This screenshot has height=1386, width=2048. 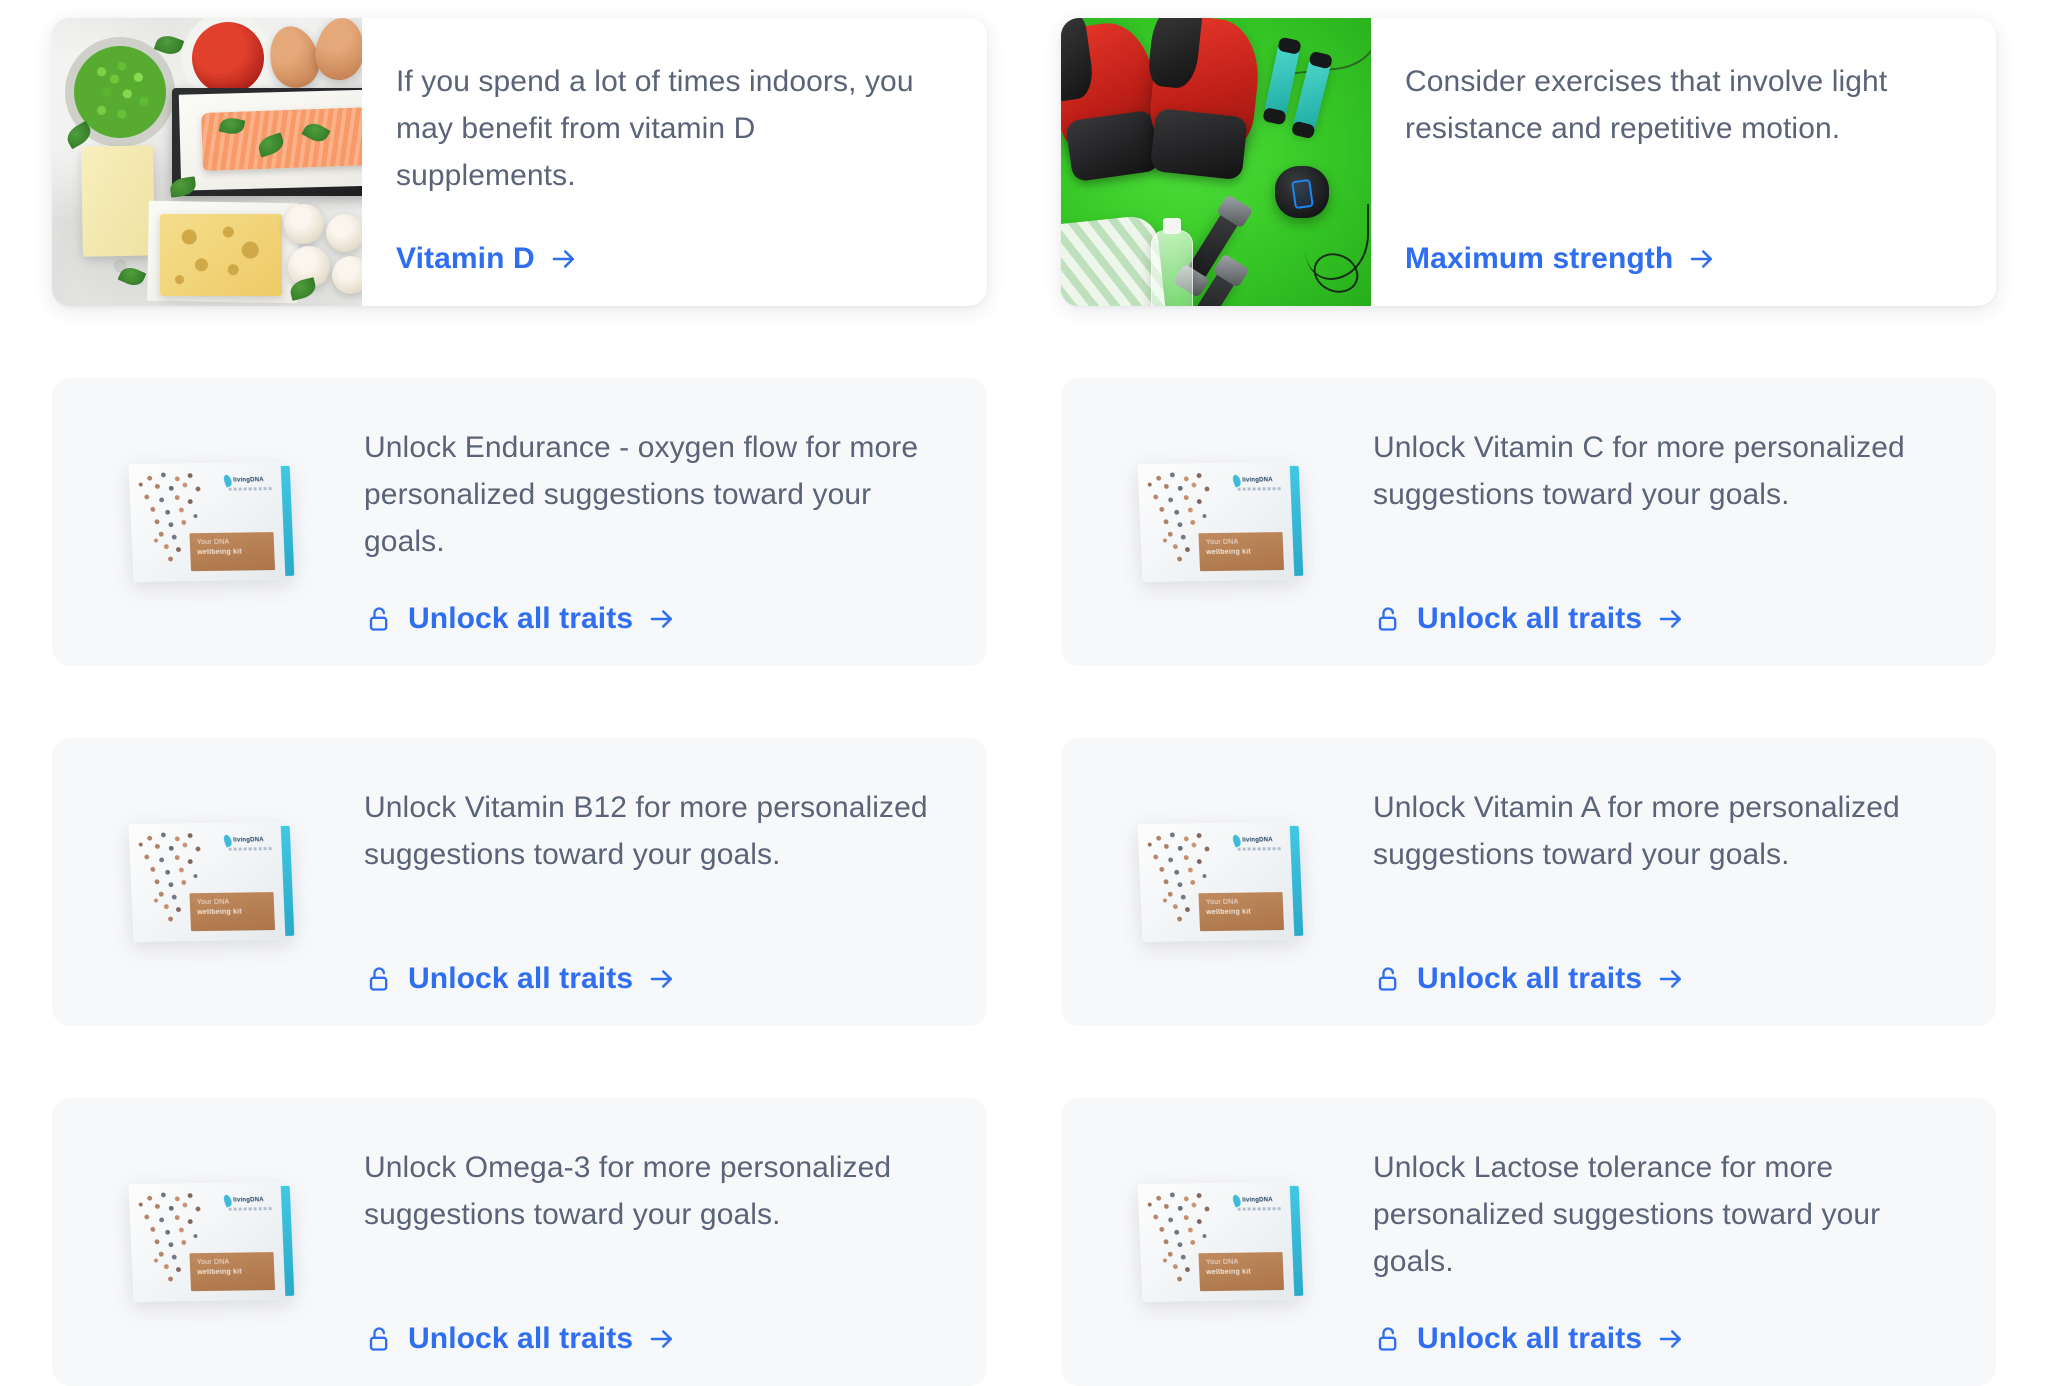 What do you see at coordinates (118, 201) in the screenshot?
I see `butter-block` at bounding box center [118, 201].